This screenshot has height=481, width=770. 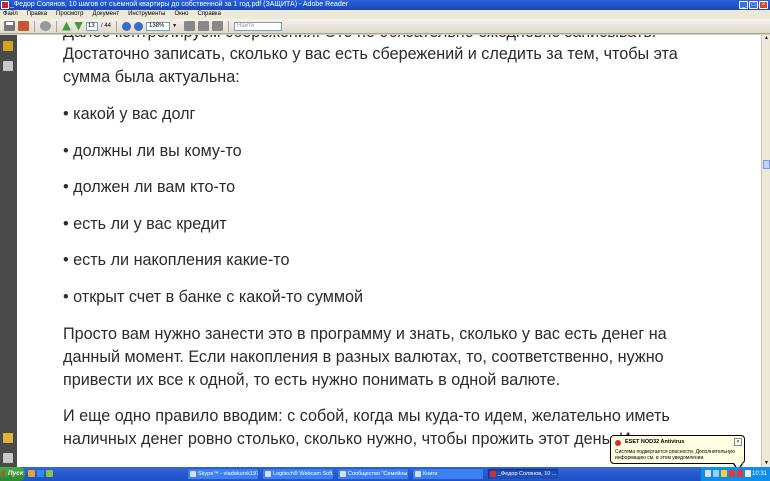 I want to click on next-page-icon, so click(x=78, y=26).